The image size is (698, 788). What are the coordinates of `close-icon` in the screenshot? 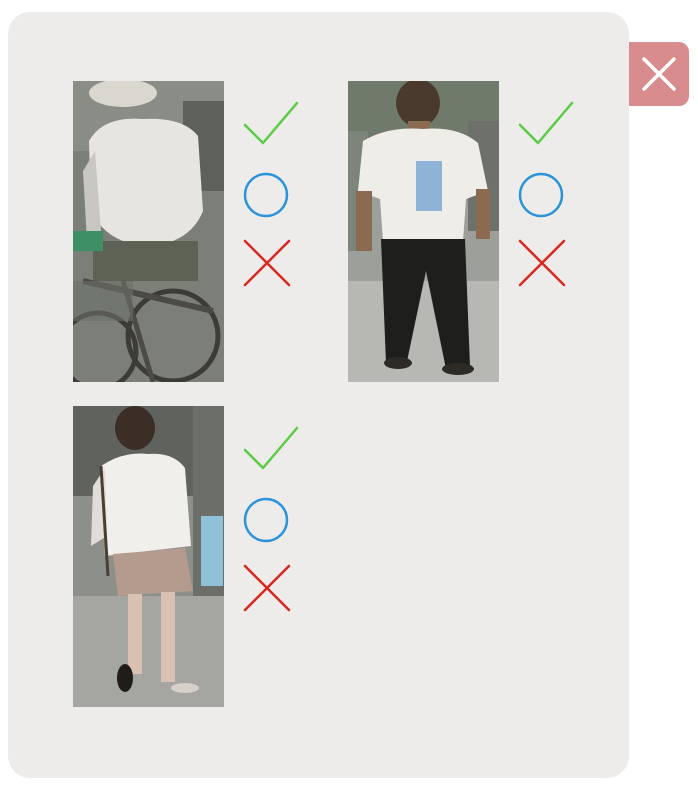 It's located at (659, 74).